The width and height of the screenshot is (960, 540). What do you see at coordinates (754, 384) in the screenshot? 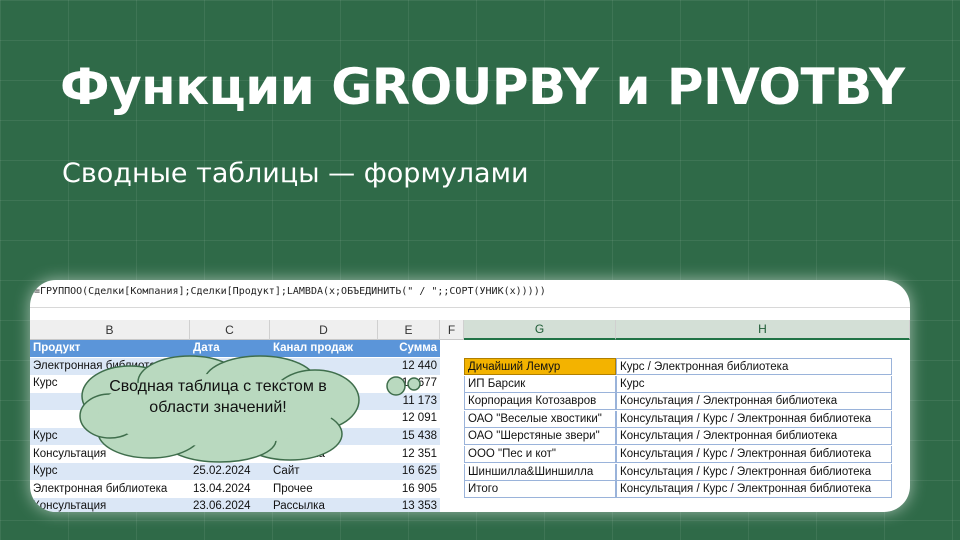
I see `result-cell: Курс` at bounding box center [754, 384].